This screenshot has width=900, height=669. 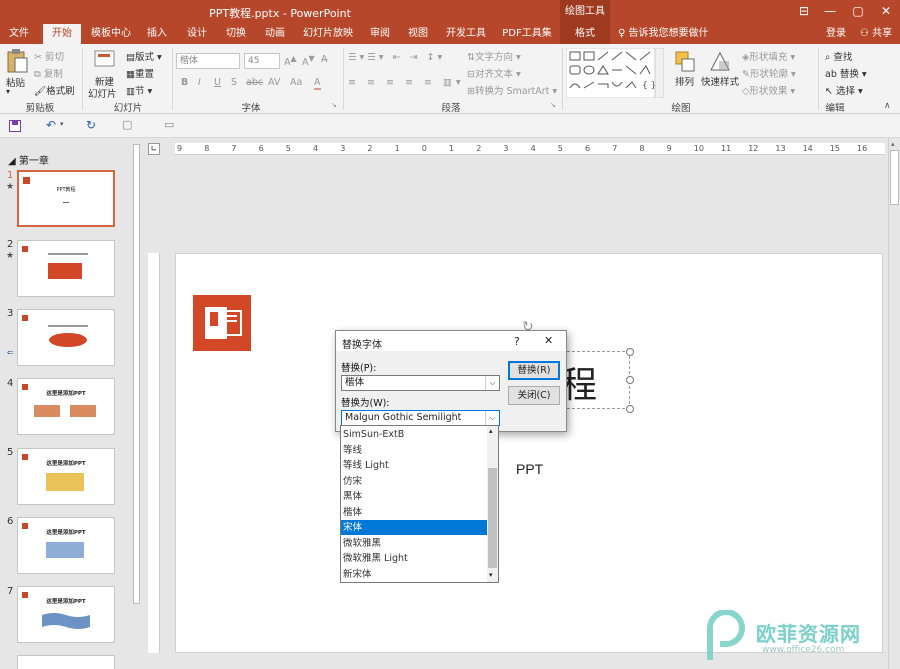 I want to click on tab-review: 审阅, so click(x=380, y=34).